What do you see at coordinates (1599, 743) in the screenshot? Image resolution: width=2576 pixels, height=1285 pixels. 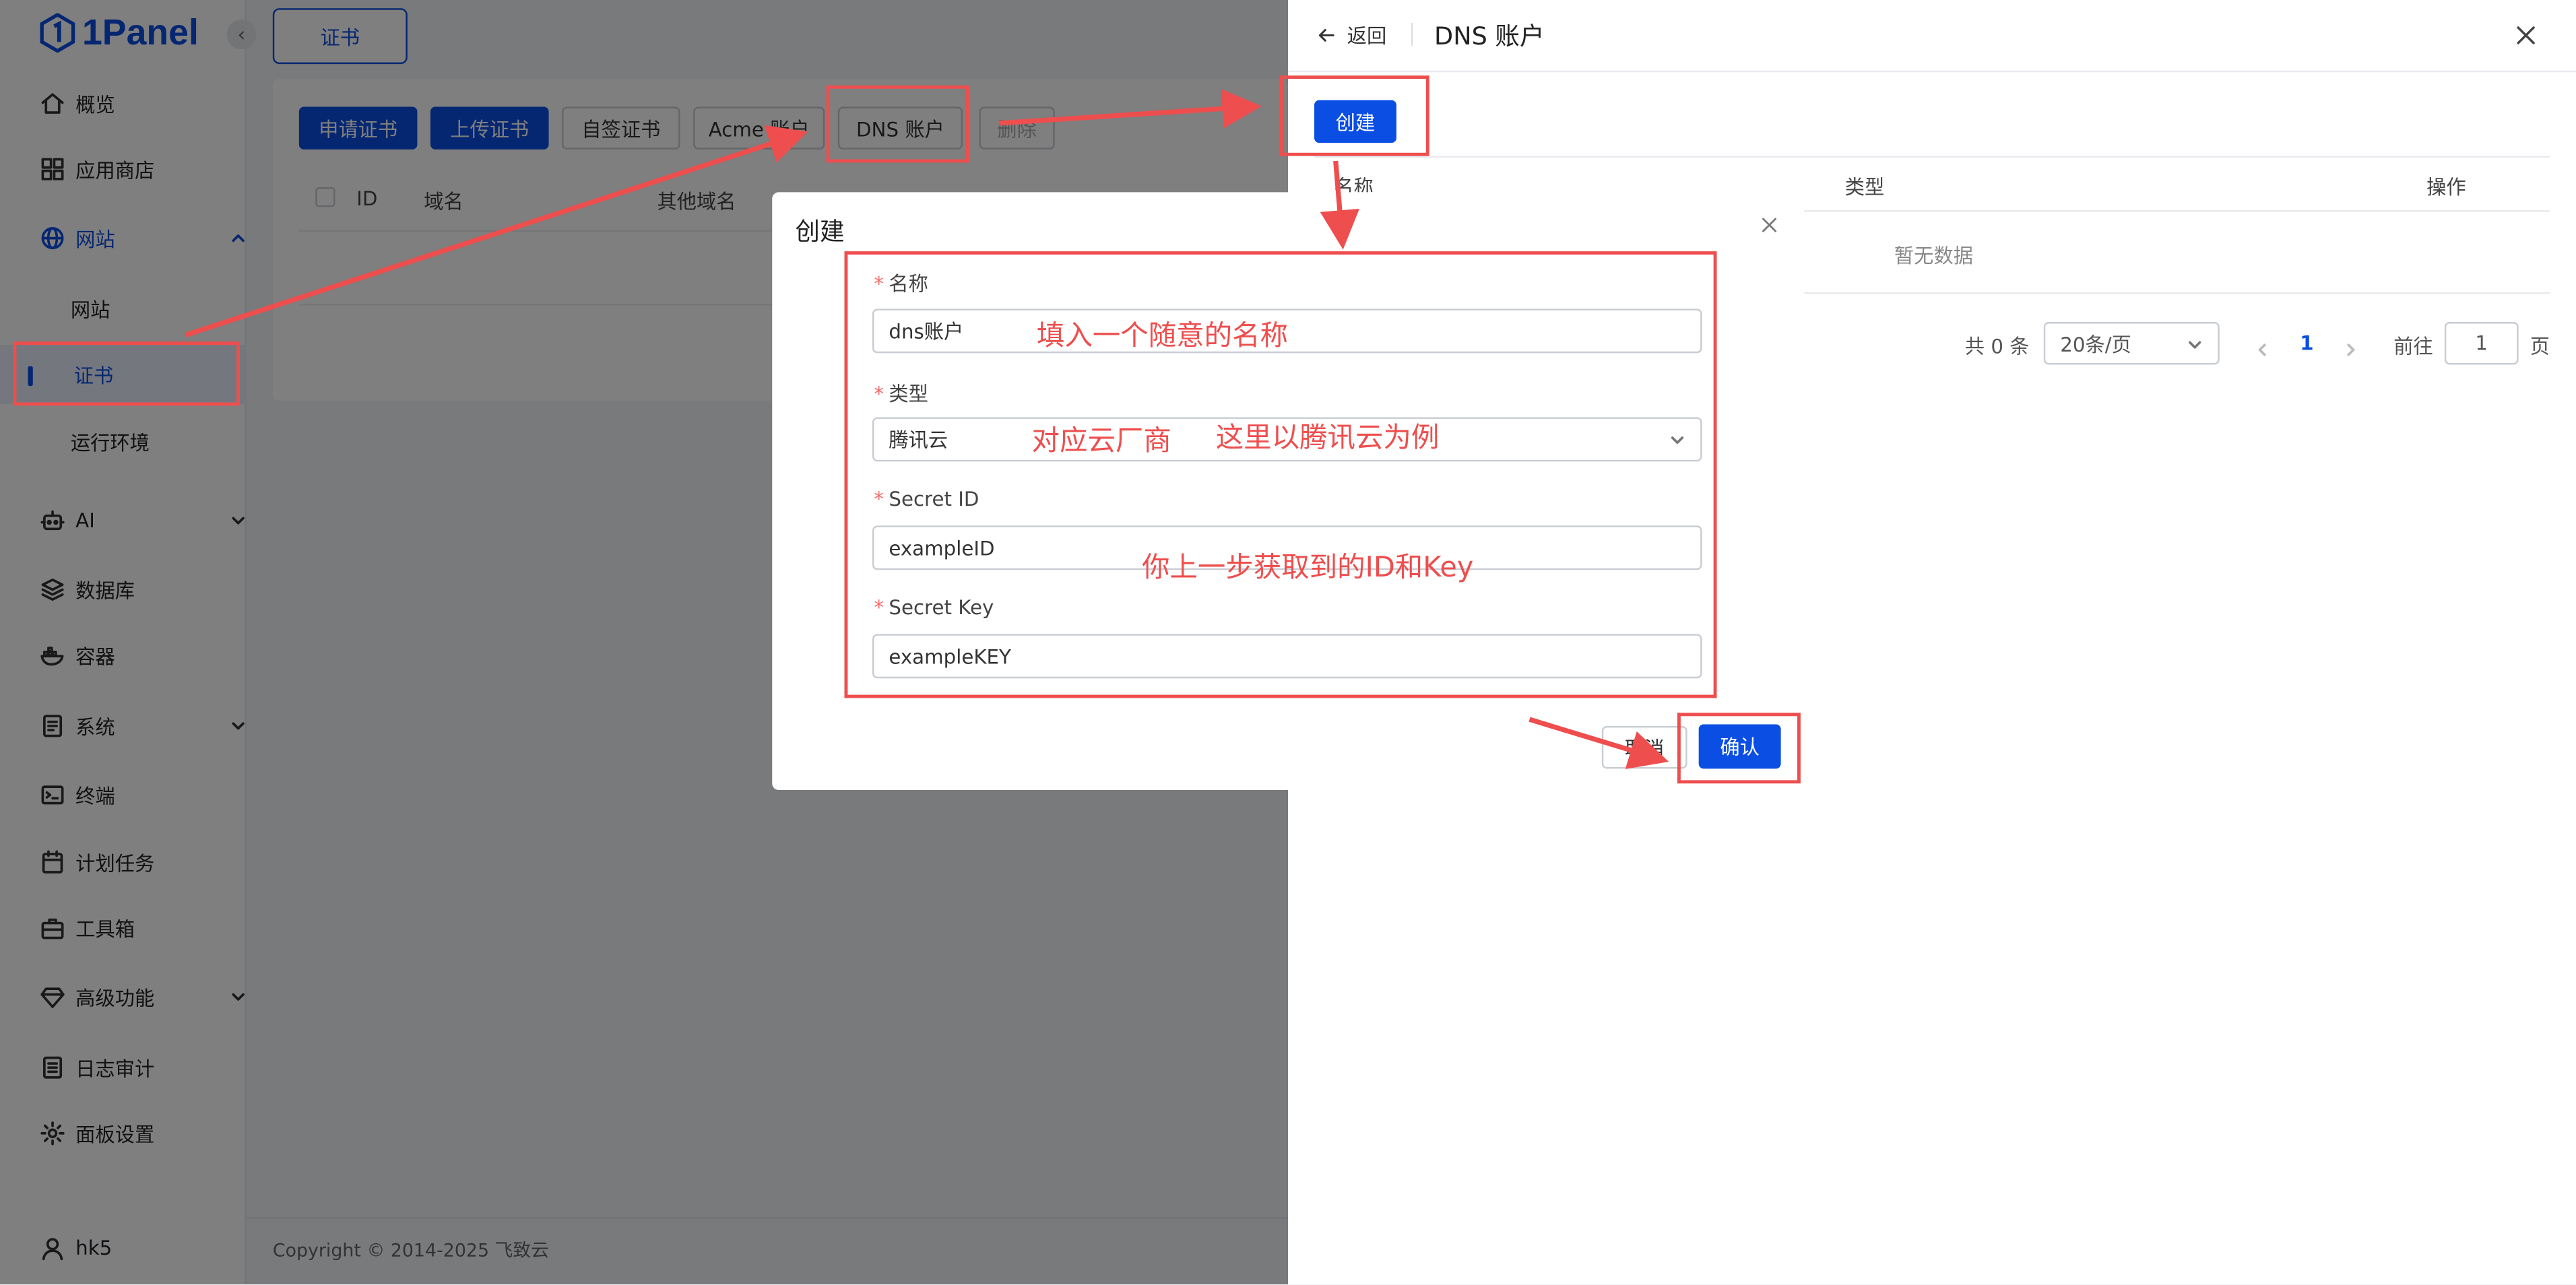 I see `arrow-to-confirm` at bounding box center [1599, 743].